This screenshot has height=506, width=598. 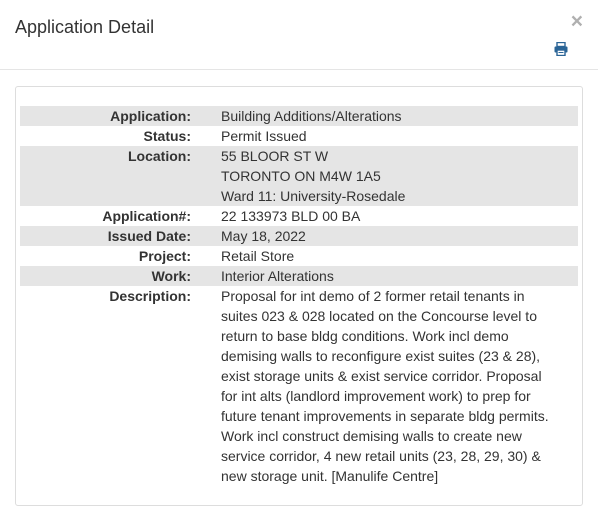 What do you see at coordinates (299, 256) in the screenshot?
I see `project-row: Project: Retail Store` at bounding box center [299, 256].